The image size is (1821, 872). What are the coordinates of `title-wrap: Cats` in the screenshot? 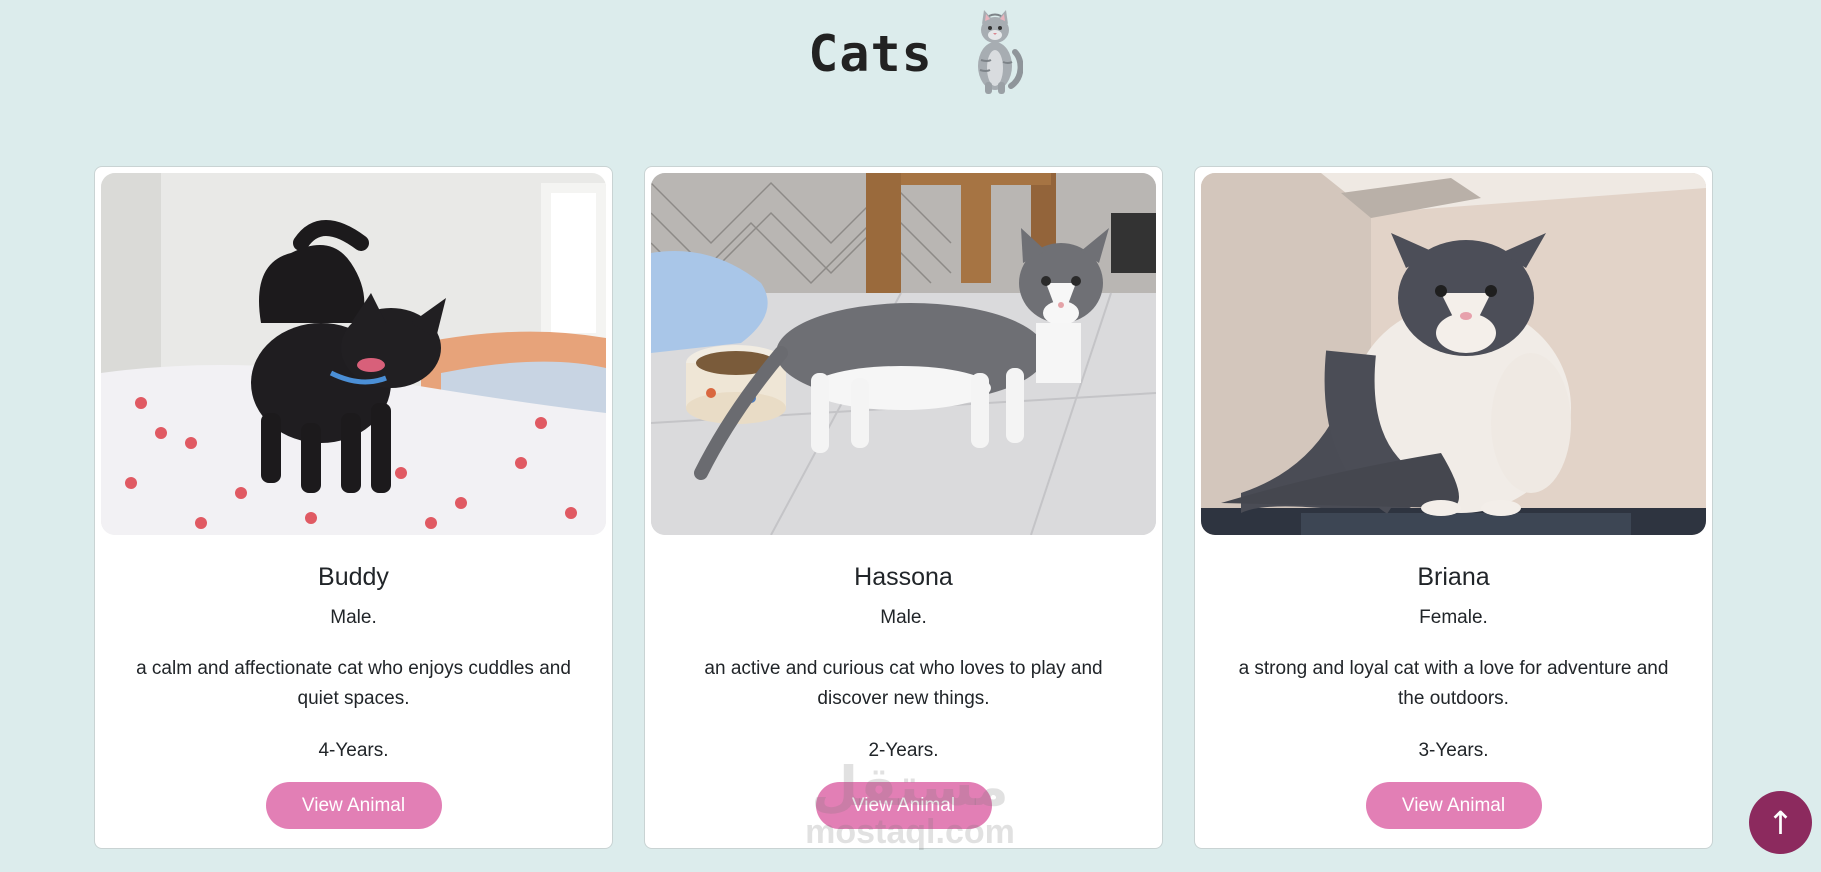 It's located at (916, 54).